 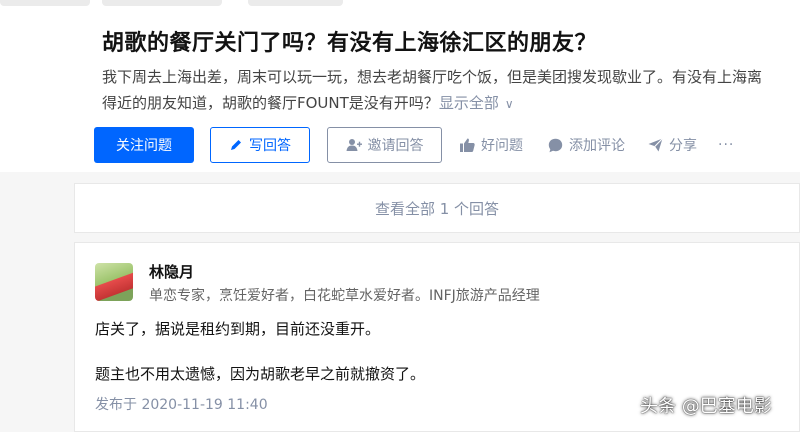 I want to click on add-user-icon, so click(x=354, y=145).